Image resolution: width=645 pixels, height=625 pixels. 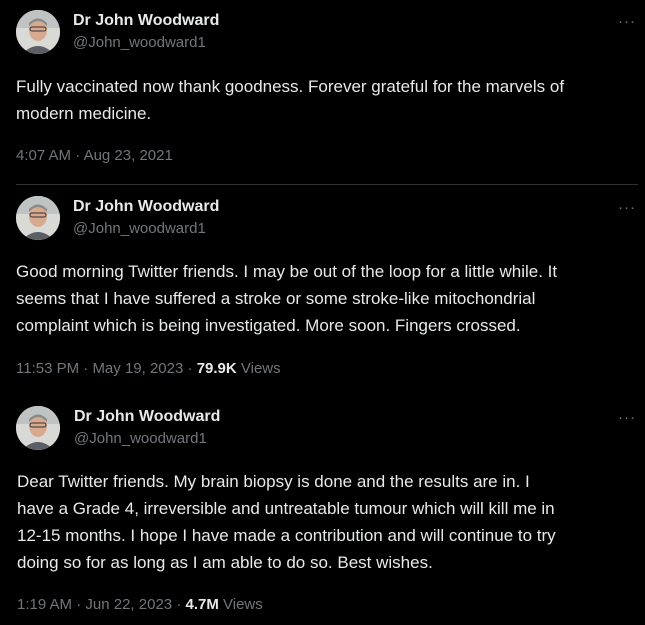 What do you see at coordinates (47, 368) in the screenshot?
I see `tweet-time: 11:53 PM` at bounding box center [47, 368].